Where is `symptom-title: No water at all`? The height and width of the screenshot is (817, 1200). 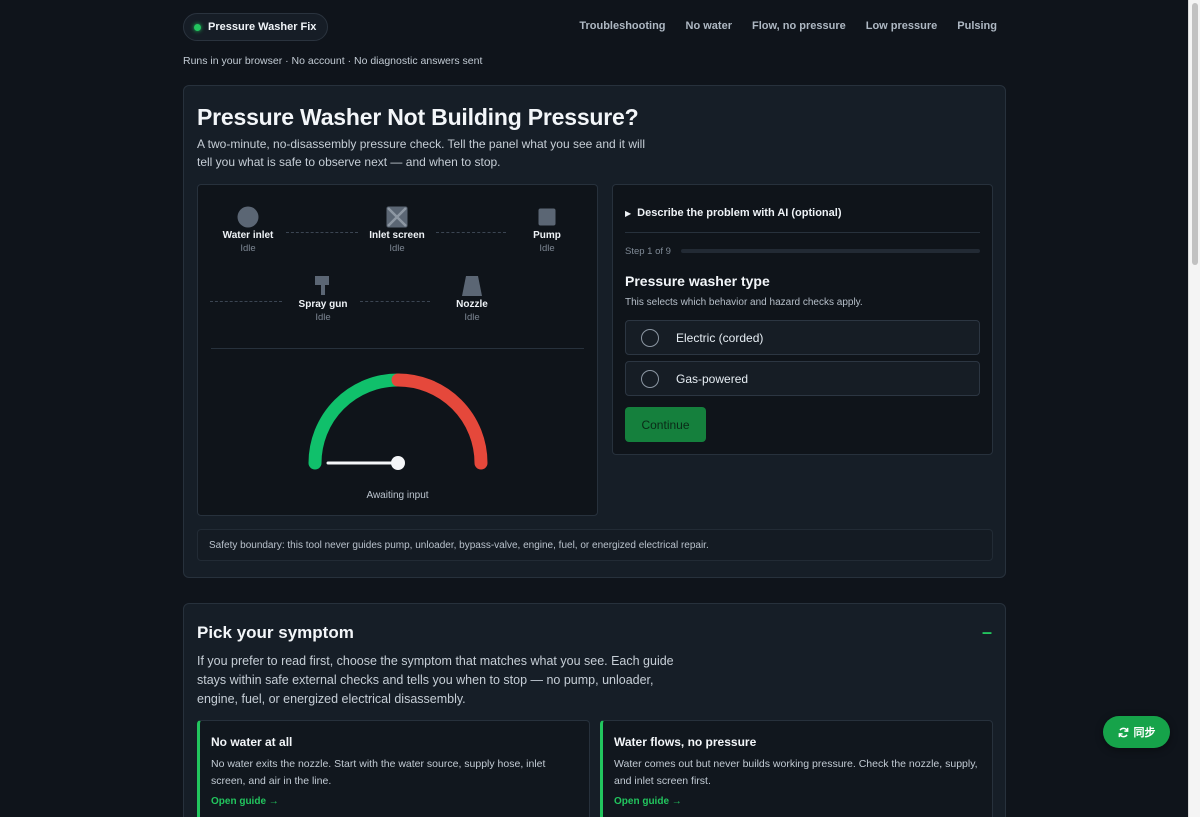 symptom-title: No water at all is located at coordinates (252, 742).